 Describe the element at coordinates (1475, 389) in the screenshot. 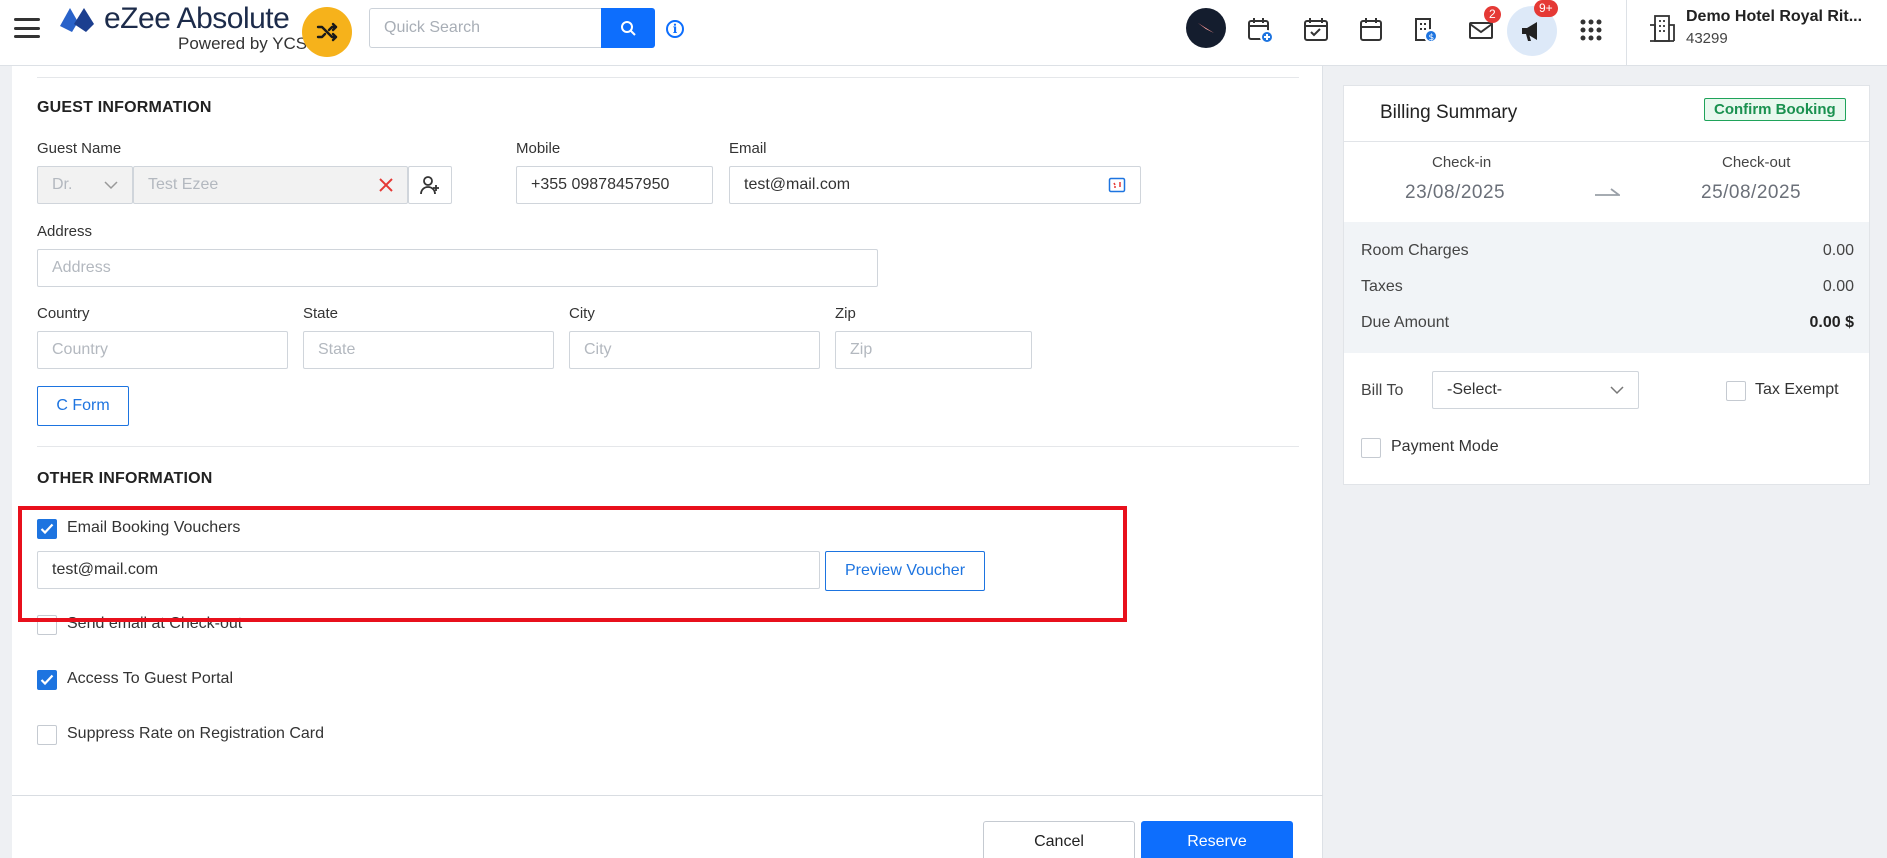

I see `bill-to-value: -Select-` at that location.